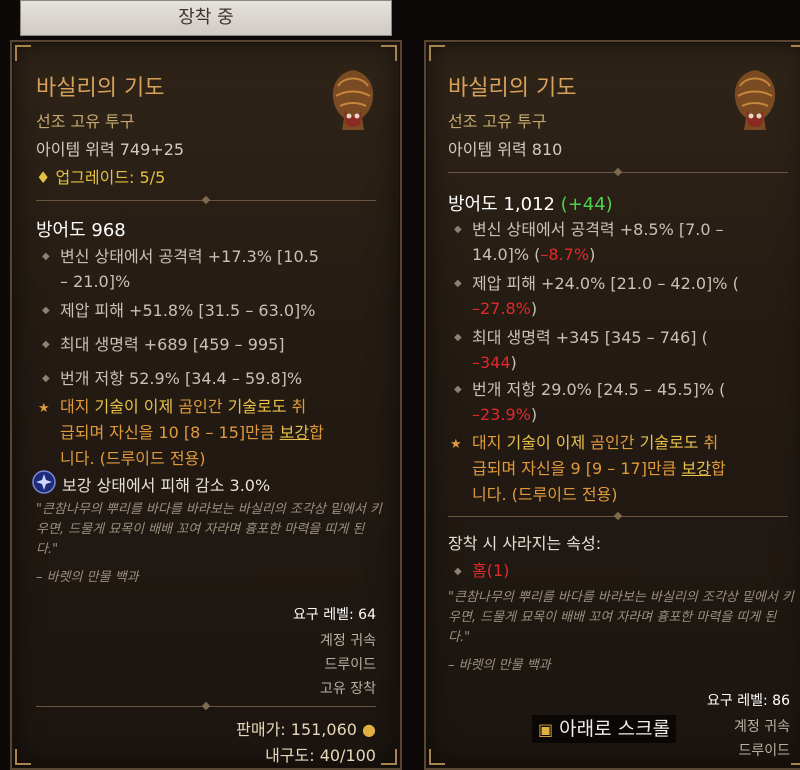 This screenshot has width=800, height=770. Describe the element at coordinates (565, 254) in the screenshot. I see `stat-diff: –8.7%` at that location.